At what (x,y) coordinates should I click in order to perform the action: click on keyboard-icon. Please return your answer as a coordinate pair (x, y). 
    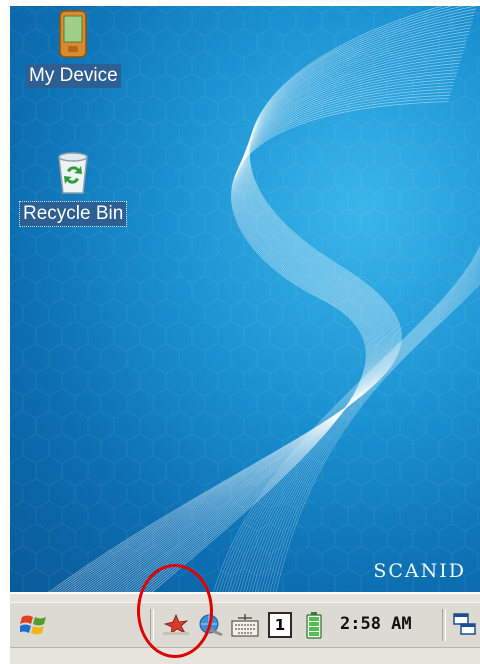
    Looking at the image, I should click on (245, 625).